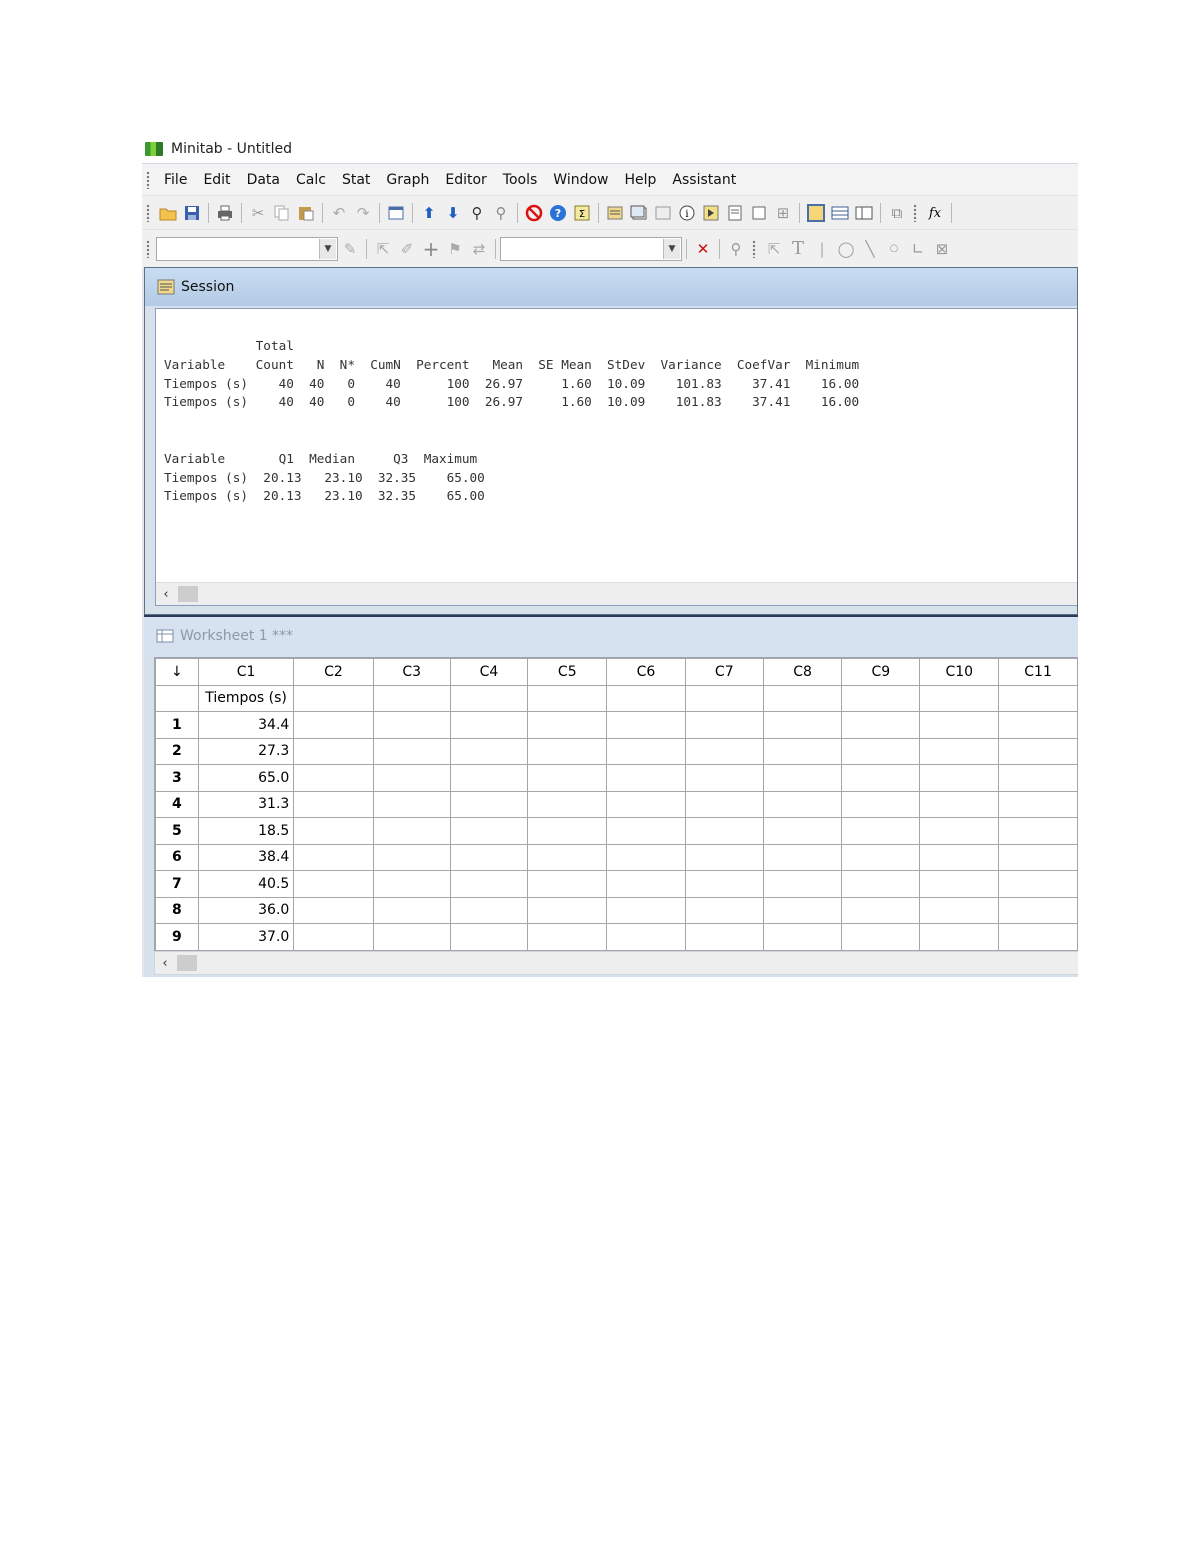 The image size is (1200, 1553). I want to click on column-header: C9, so click(881, 672).